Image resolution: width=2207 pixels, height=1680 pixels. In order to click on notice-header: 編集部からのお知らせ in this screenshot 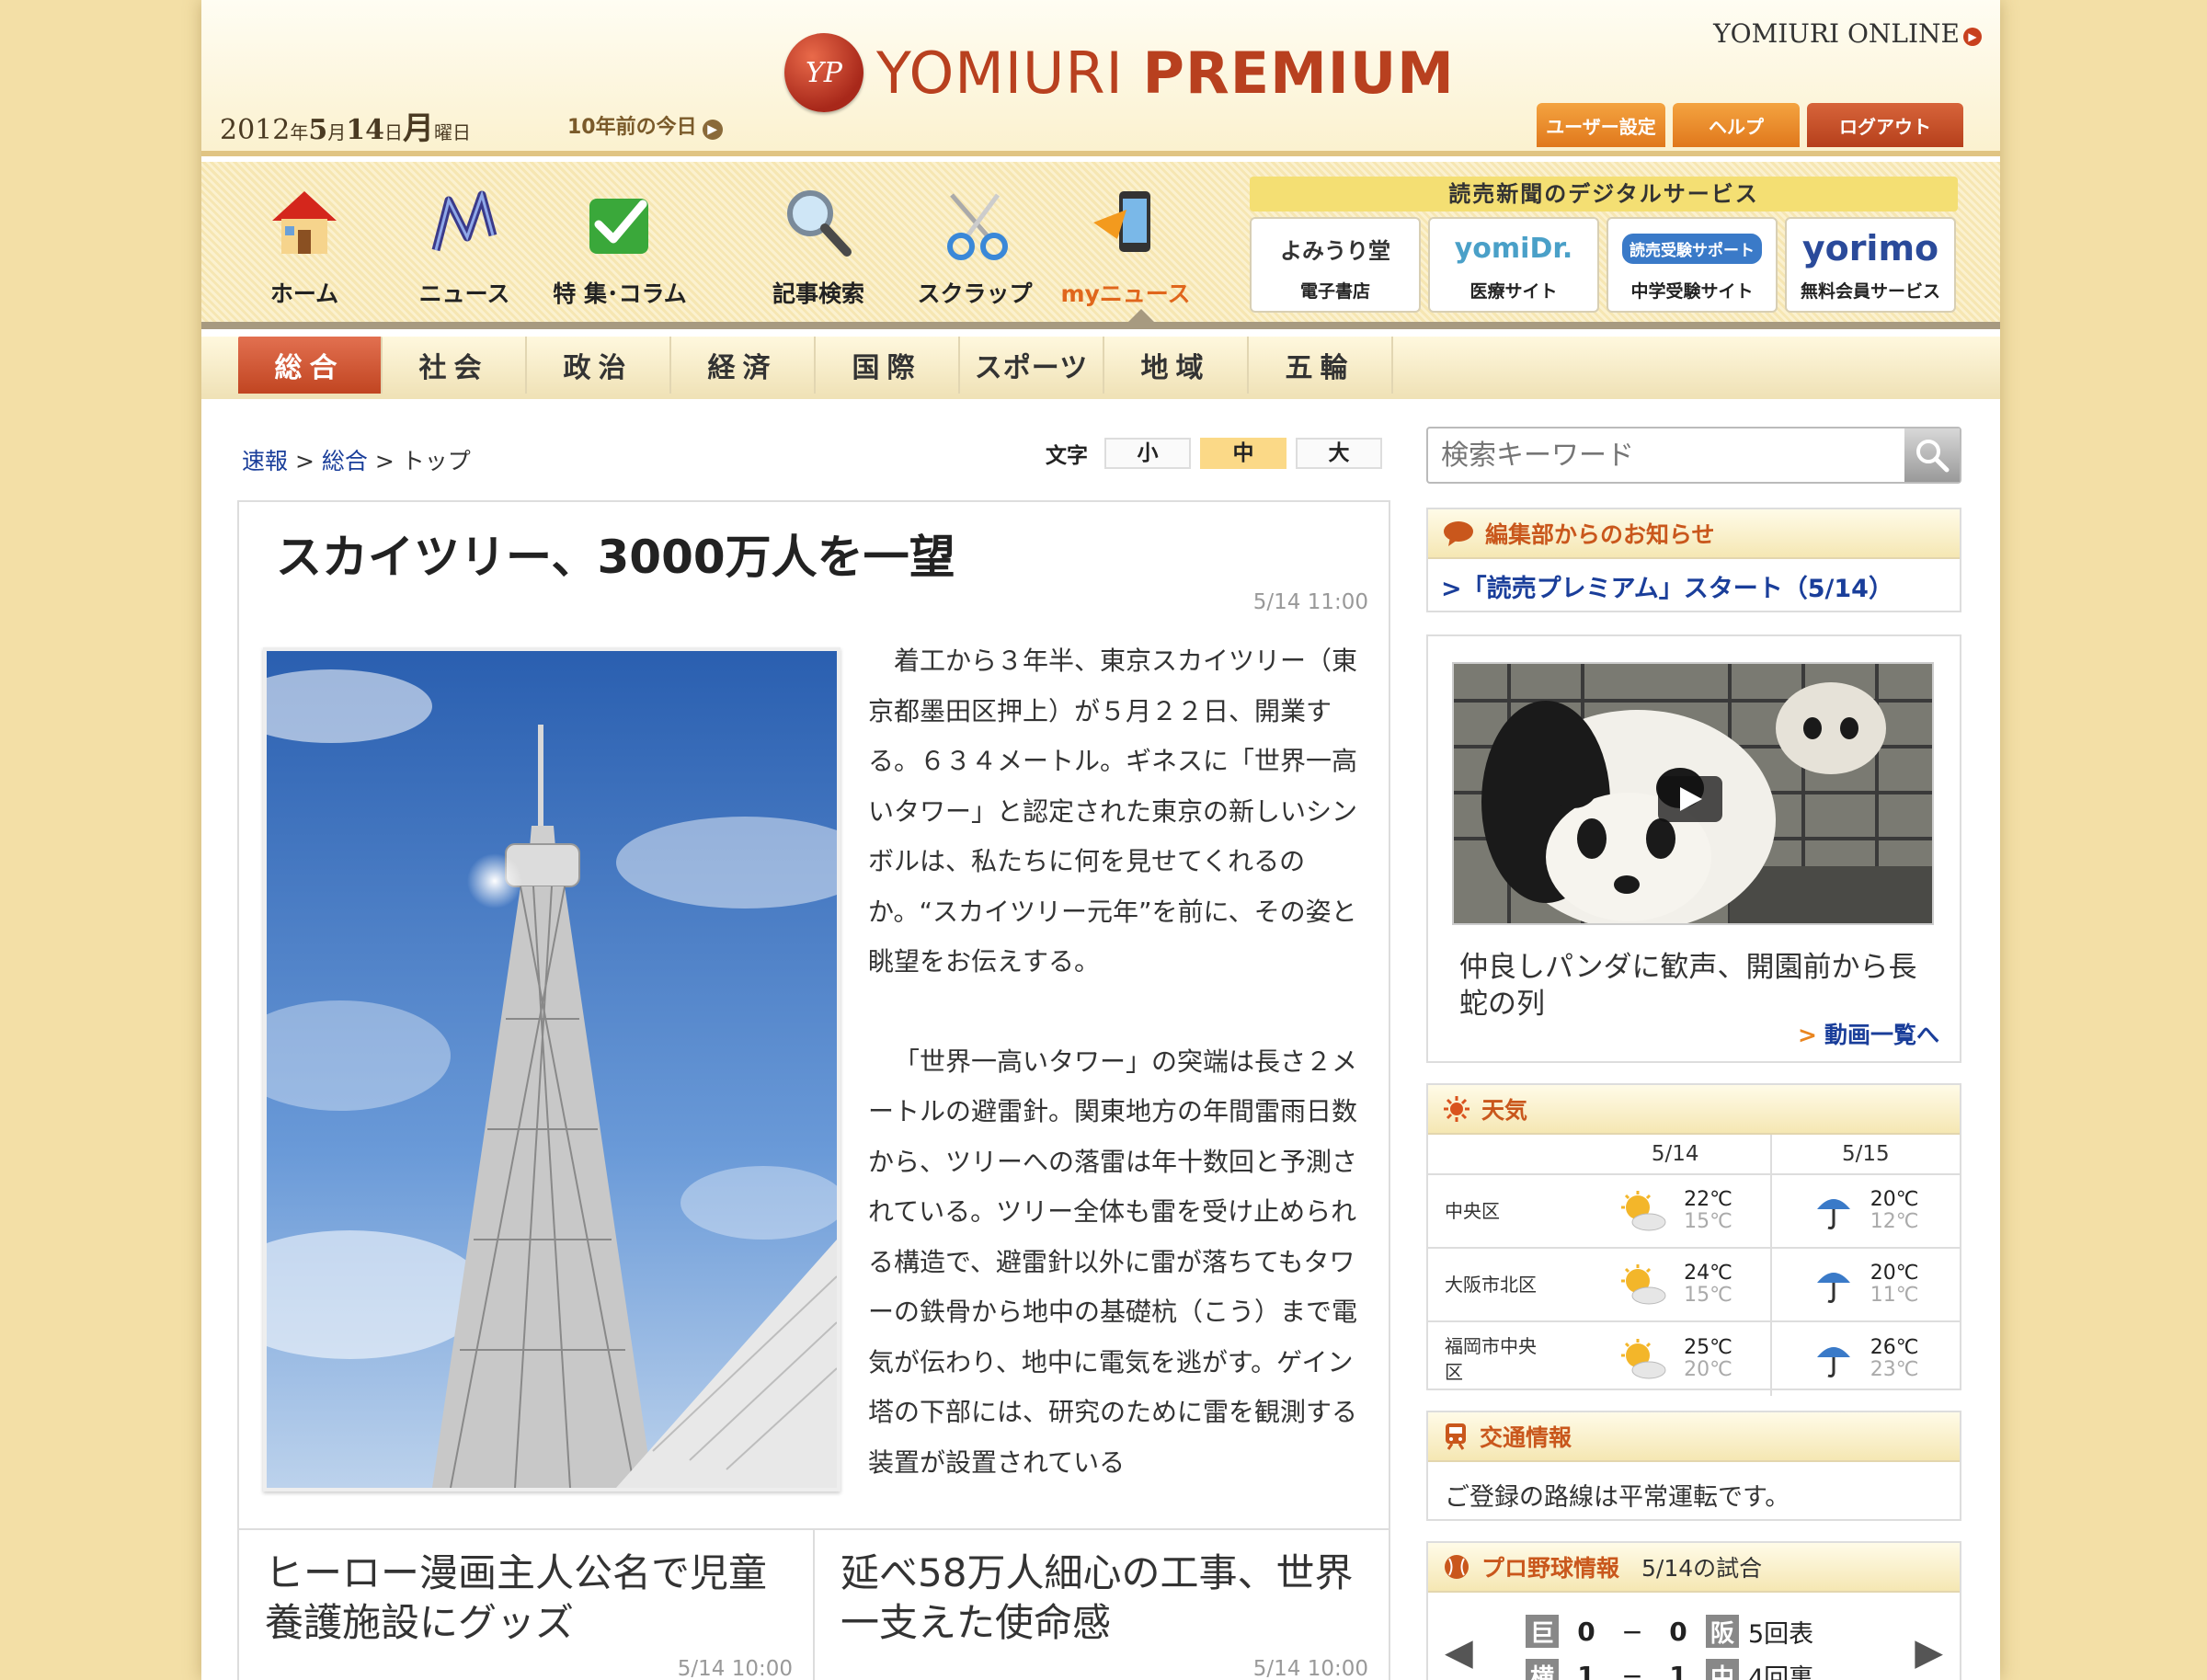, I will do `click(1694, 534)`.